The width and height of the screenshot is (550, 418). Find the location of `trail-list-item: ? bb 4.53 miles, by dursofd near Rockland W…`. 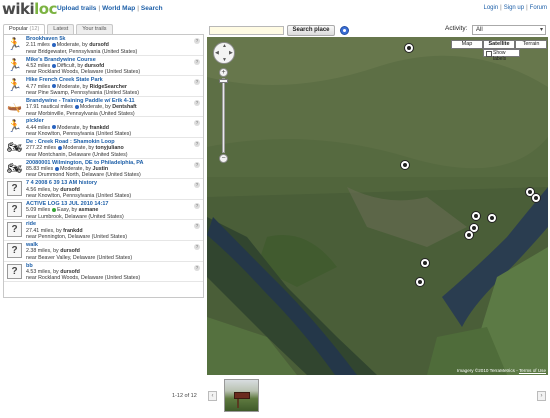

trail-list-item: ? bb 4.53 miles, by dursofd near Rockland W… is located at coordinates (103, 272).